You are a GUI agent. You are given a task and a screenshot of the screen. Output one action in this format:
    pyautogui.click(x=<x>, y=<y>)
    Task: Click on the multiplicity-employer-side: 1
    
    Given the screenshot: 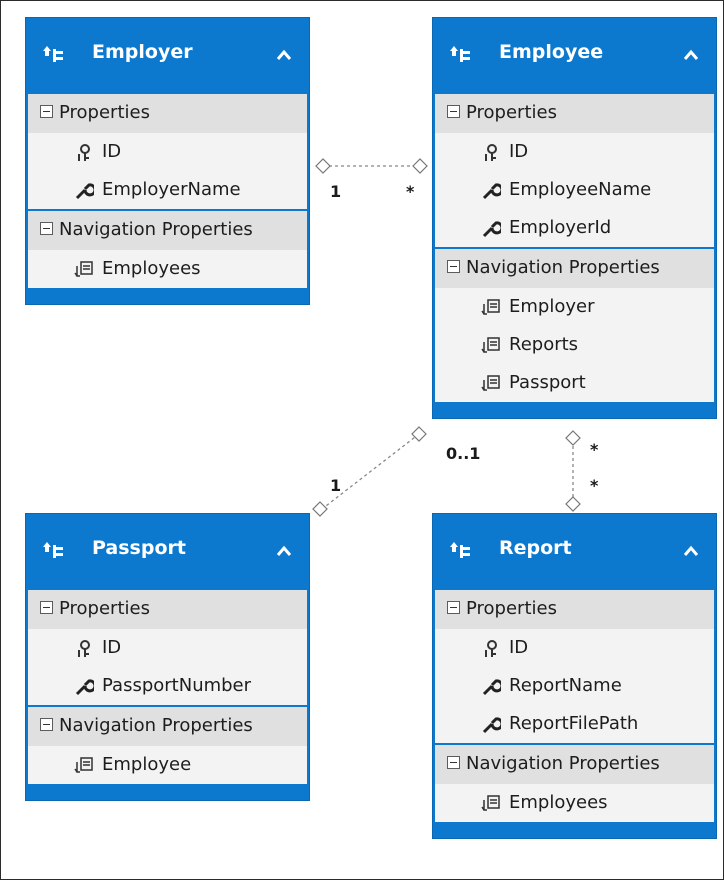 What is the action you would take?
    pyautogui.click(x=336, y=191)
    